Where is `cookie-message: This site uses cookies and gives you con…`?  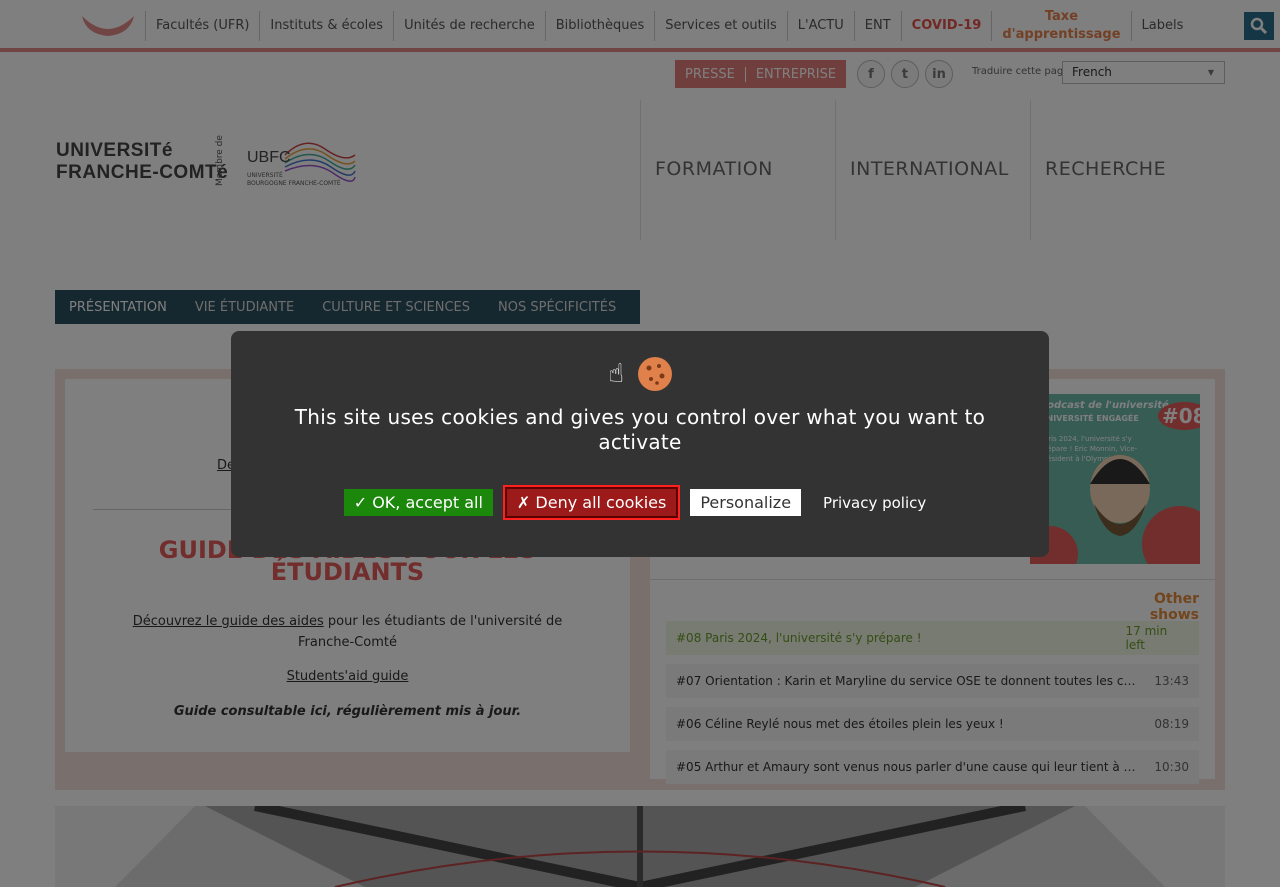 cookie-message: This site uses cookies and gives you con… is located at coordinates (640, 429).